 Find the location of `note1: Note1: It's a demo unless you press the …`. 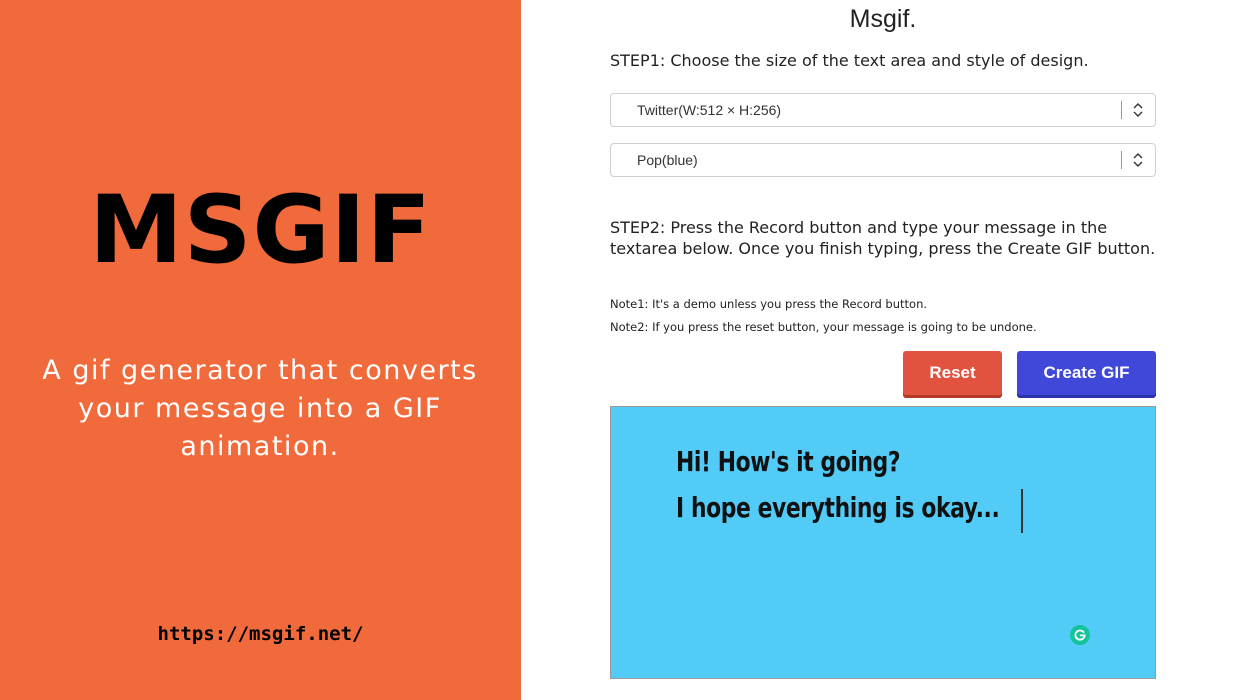

note1: Note1: It's a demo unless you press the … is located at coordinates (769, 304).